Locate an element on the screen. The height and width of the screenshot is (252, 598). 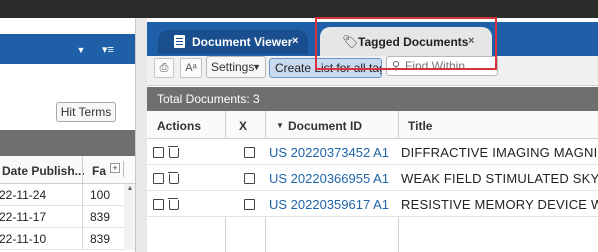
expand-icon: + is located at coordinates (115, 168).